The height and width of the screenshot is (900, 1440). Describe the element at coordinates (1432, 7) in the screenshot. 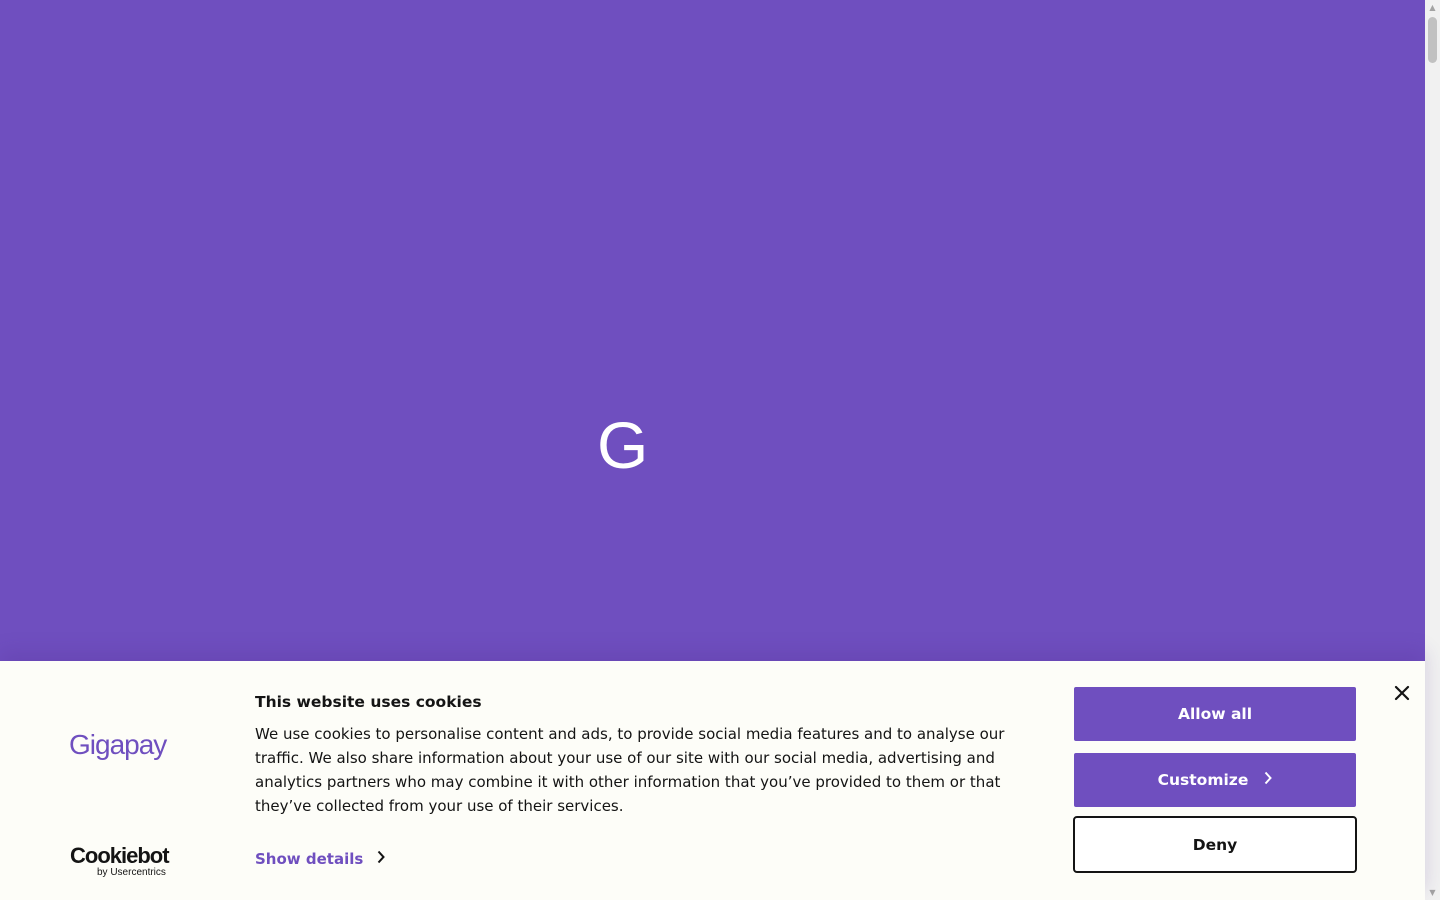

I see `scroll-up-arrow-icon: ▲` at that location.